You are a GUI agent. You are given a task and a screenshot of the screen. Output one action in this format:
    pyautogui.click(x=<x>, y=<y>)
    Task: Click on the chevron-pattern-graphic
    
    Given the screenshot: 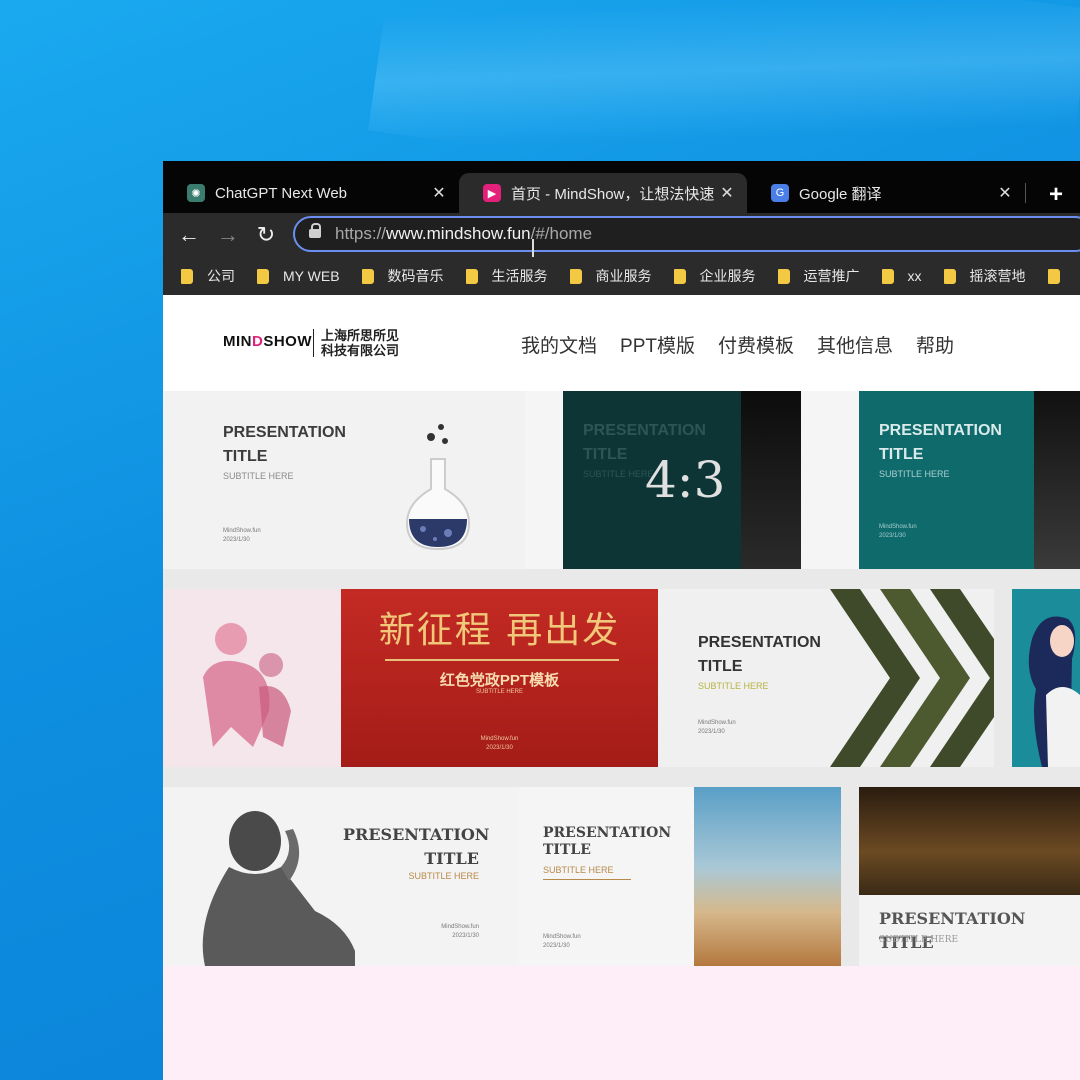 What is the action you would take?
    pyautogui.click(x=912, y=678)
    